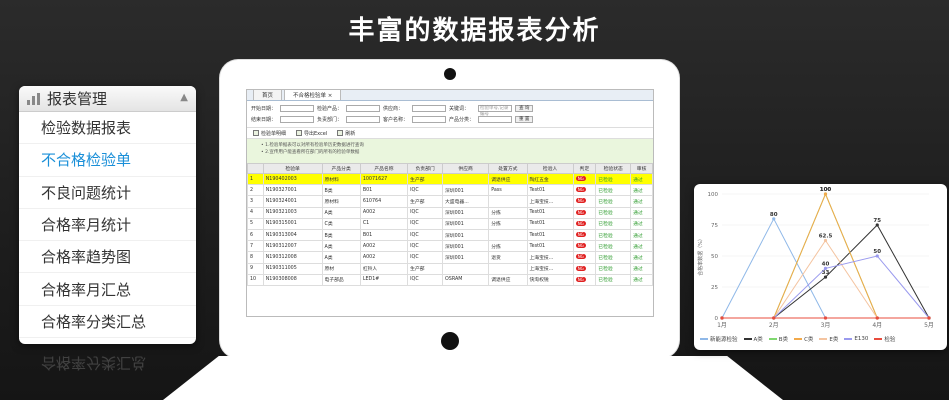 This screenshot has height=400, width=949. I want to click on legend-item: E类, so click(828, 339).